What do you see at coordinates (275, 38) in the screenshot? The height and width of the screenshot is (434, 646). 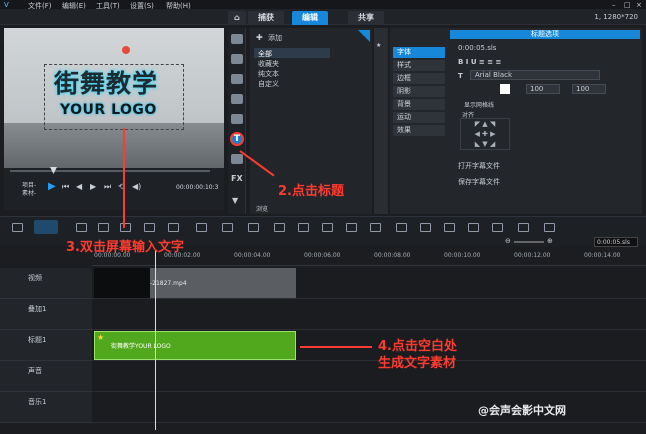 I see `add-button: 添加` at bounding box center [275, 38].